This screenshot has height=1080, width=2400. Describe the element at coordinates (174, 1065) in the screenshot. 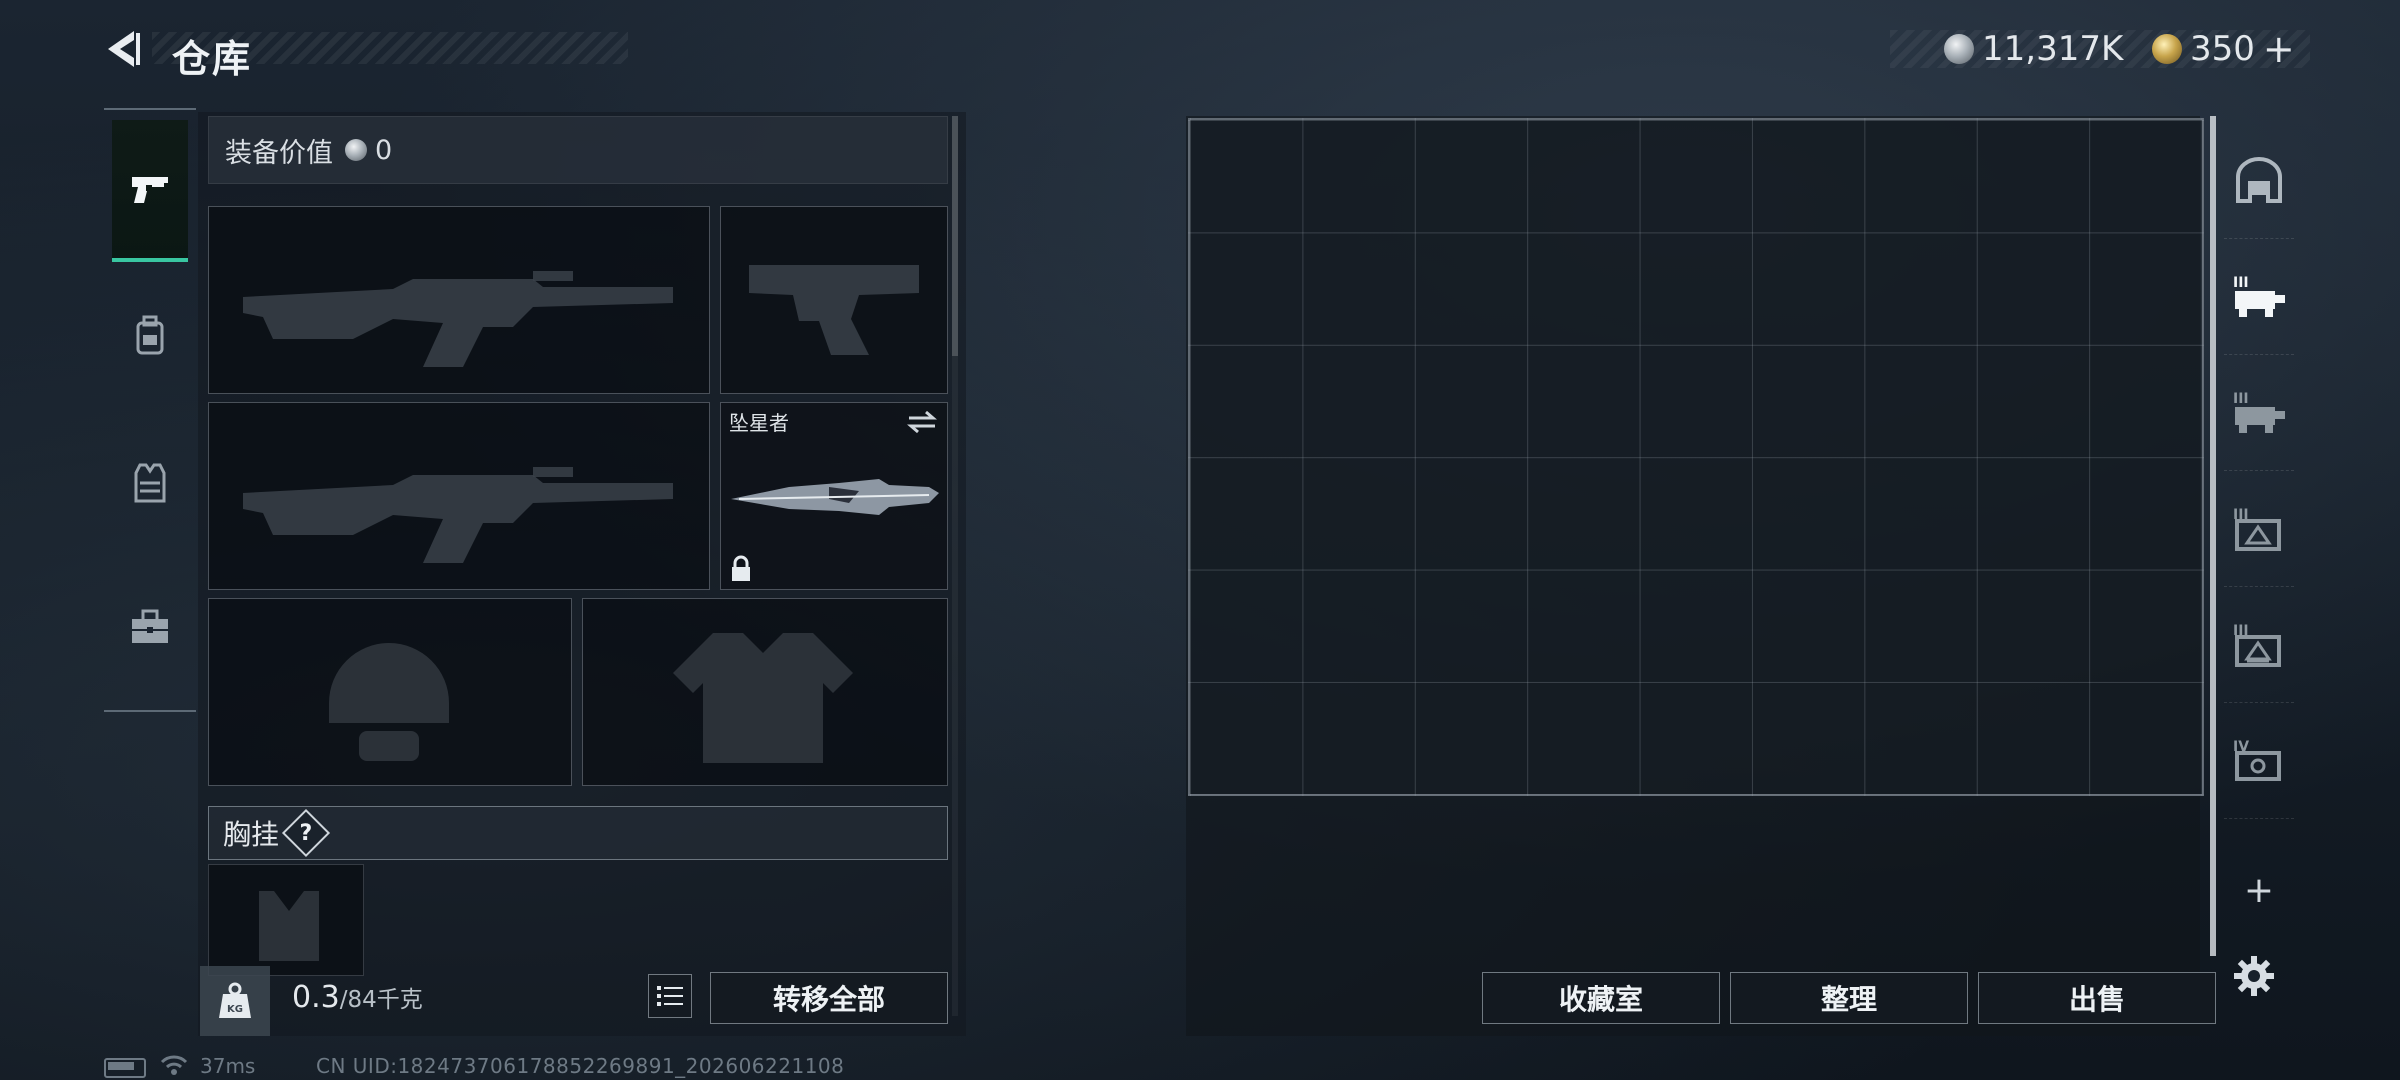

I see `wifi-icon` at that location.